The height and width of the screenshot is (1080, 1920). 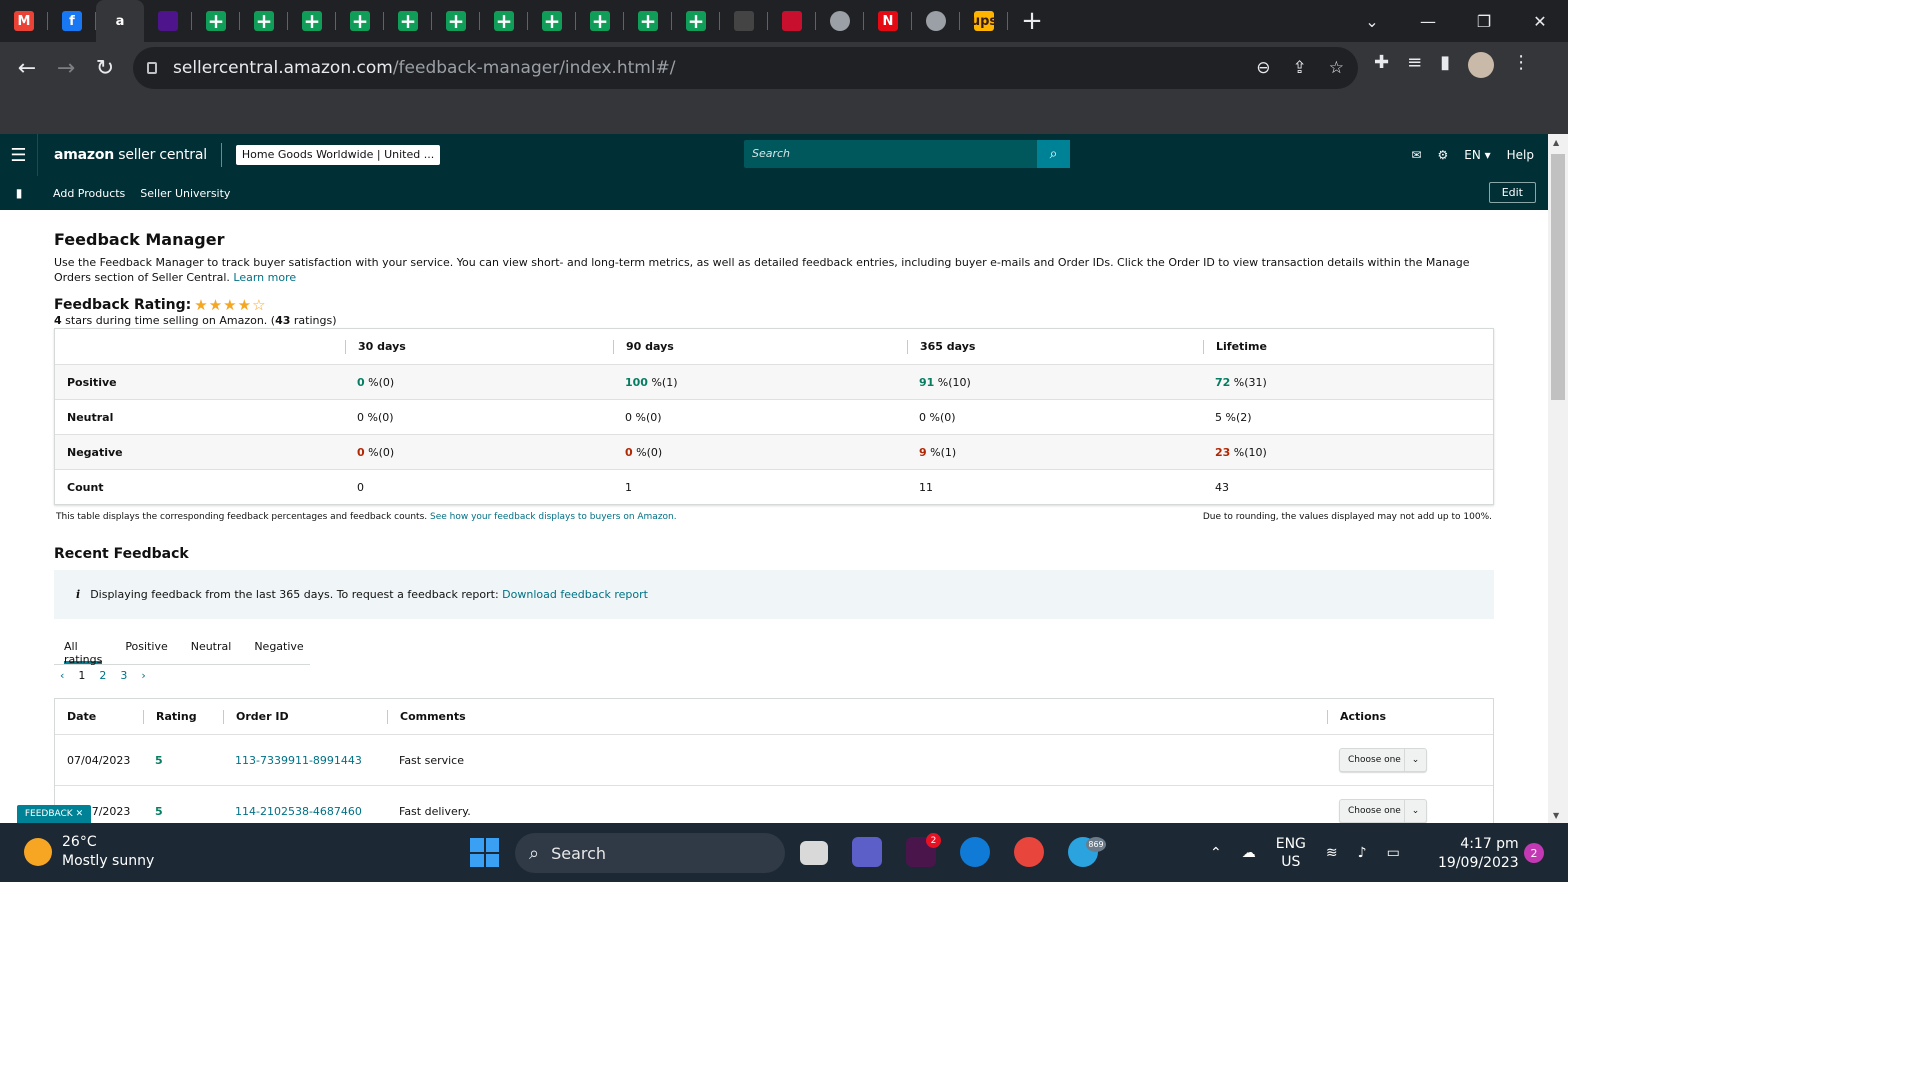 What do you see at coordinates (1477, 155) in the screenshot?
I see `language-selector: EN ▾` at bounding box center [1477, 155].